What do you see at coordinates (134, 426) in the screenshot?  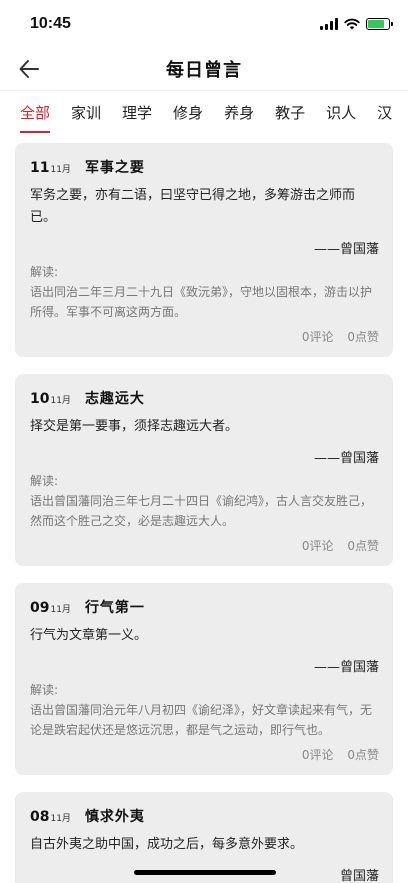 I see `card-quote: 择交是第一要事，须择志趣远大者。` at bounding box center [134, 426].